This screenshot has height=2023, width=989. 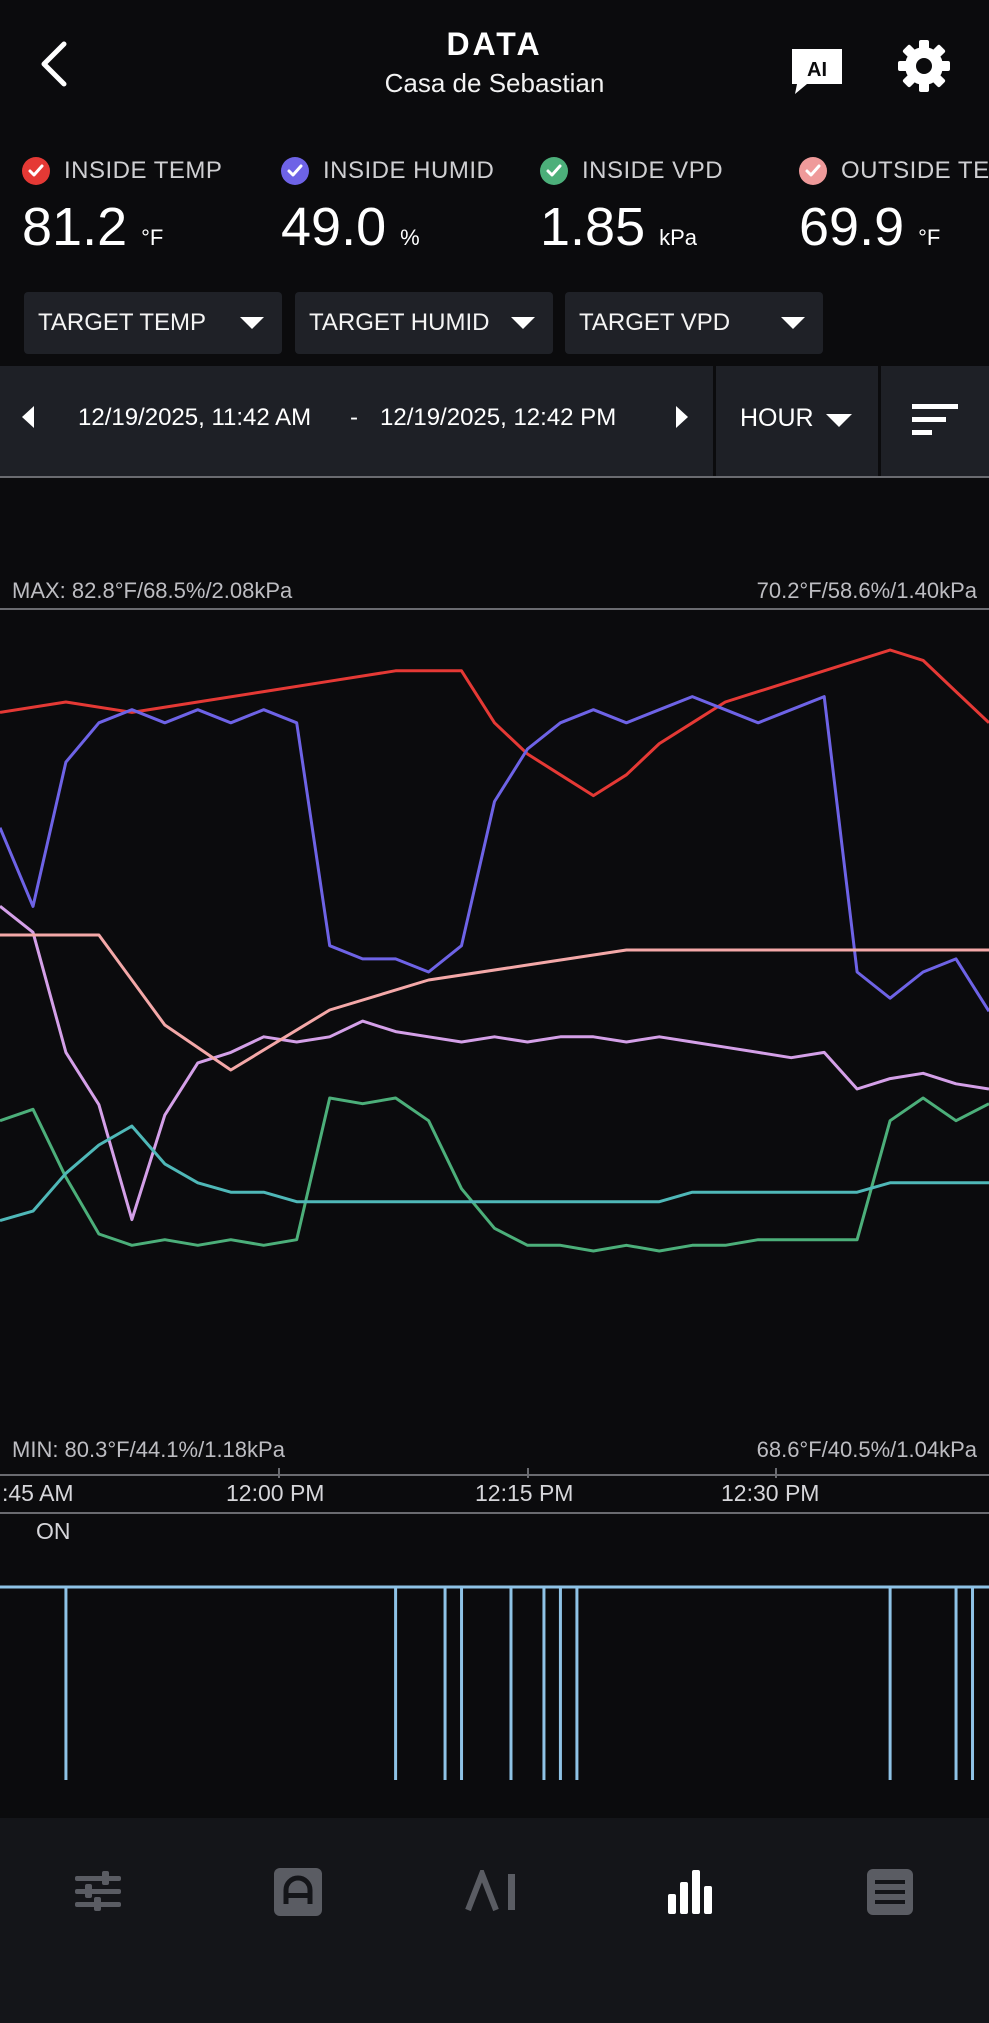 I want to click on time-axis: :45 AM 12:00 PM 12:15 PM 12:30 PM, so click(x=494, y=1490).